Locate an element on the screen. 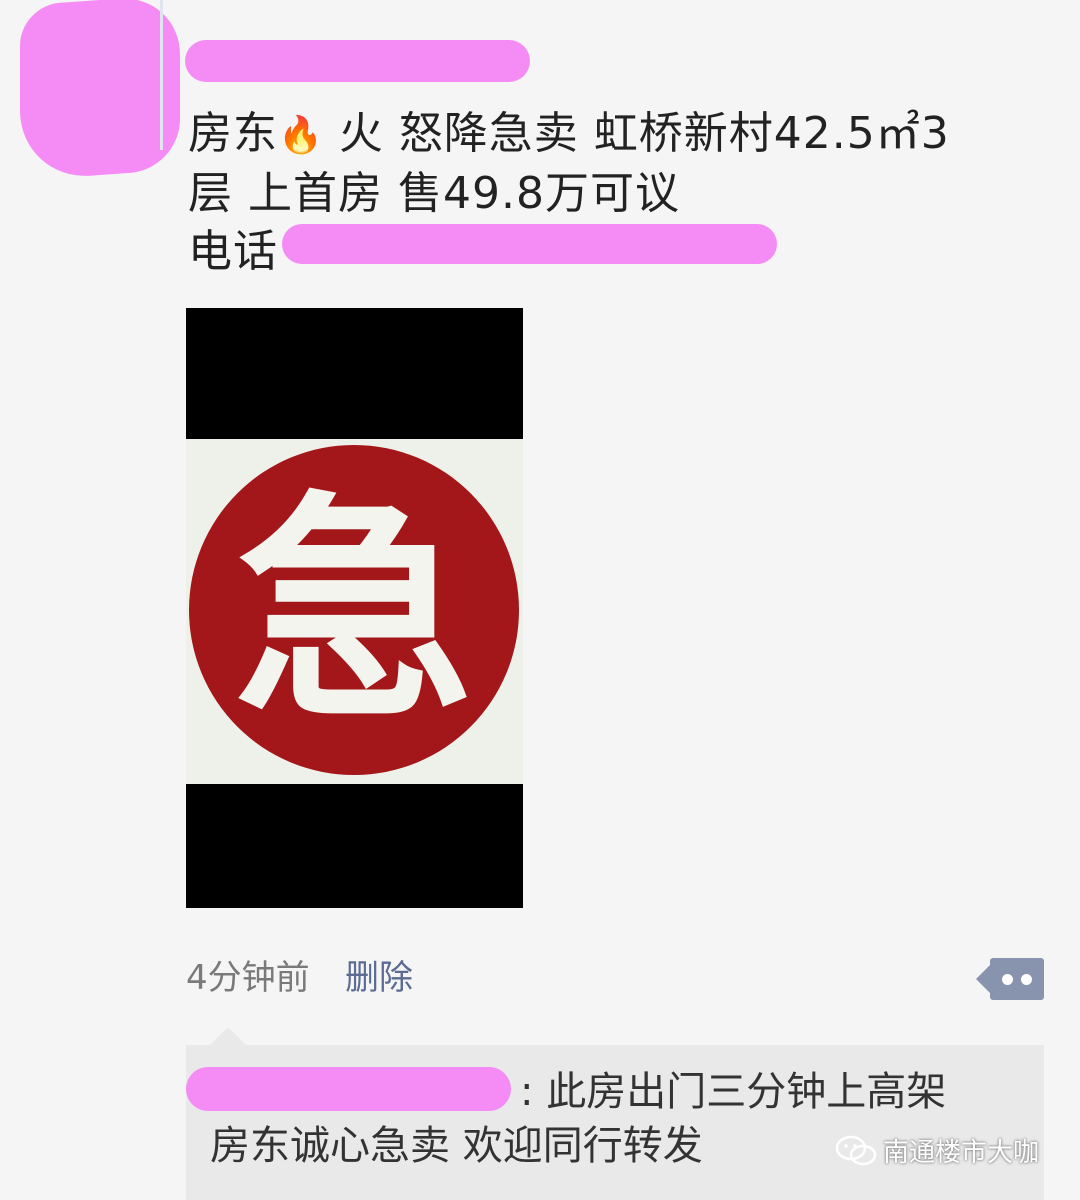 The image size is (1080, 1200). post-line-2: 层 上首房 售49.8万可议 is located at coordinates (434, 193).